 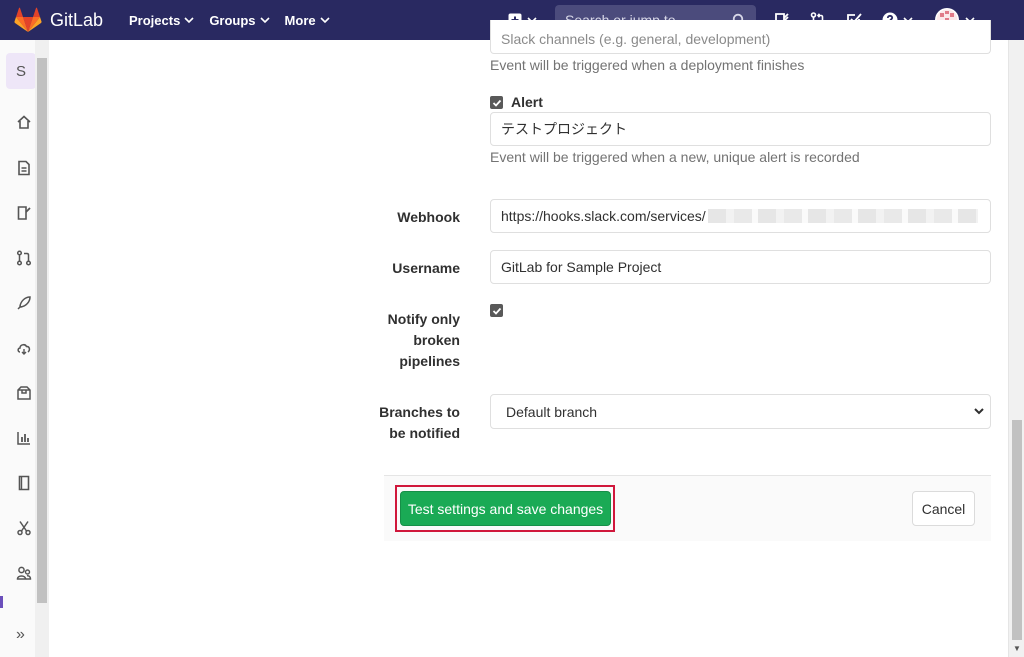 I want to click on username-label: Username, so click(x=426, y=268).